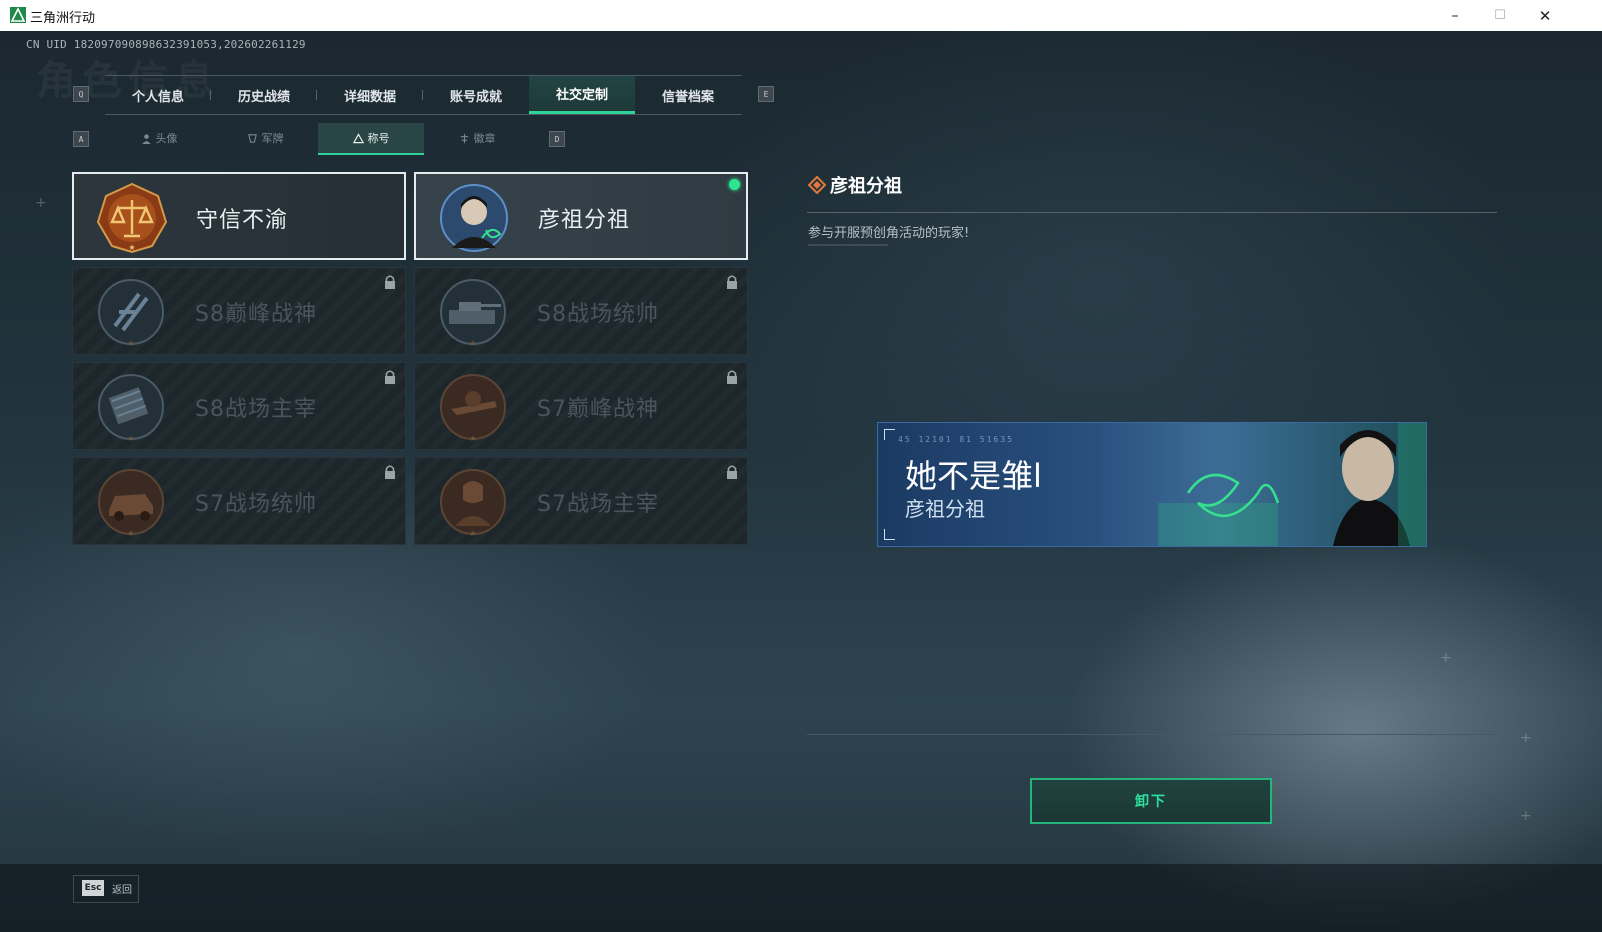  Describe the element at coordinates (131, 408) in the screenshot. I see `missile-badge-icon: ★` at that location.